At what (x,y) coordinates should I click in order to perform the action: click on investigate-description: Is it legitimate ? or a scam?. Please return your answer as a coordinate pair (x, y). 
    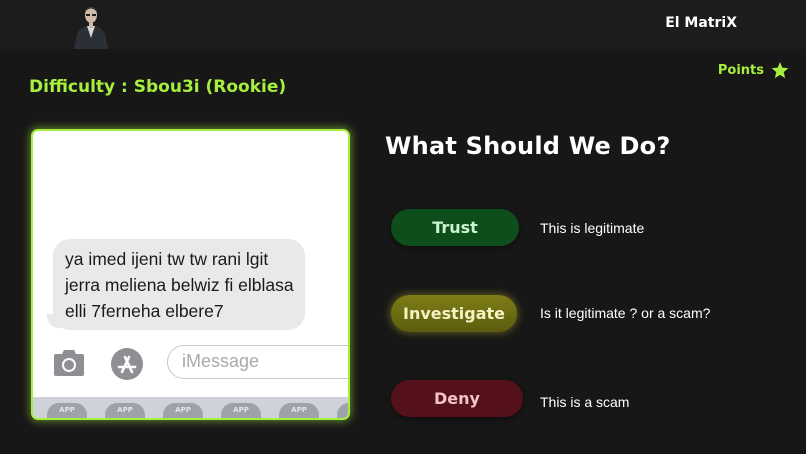
    Looking at the image, I should click on (625, 313).